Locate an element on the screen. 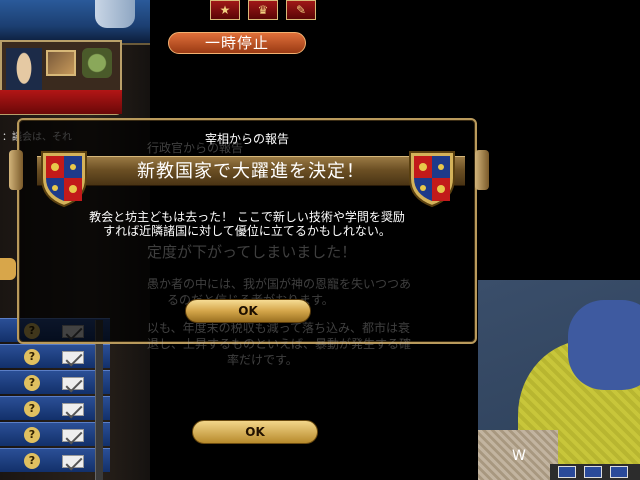 This screenshot has width=640, height=480. ghost-text: 率だけです。 is located at coordinates (262, 360).